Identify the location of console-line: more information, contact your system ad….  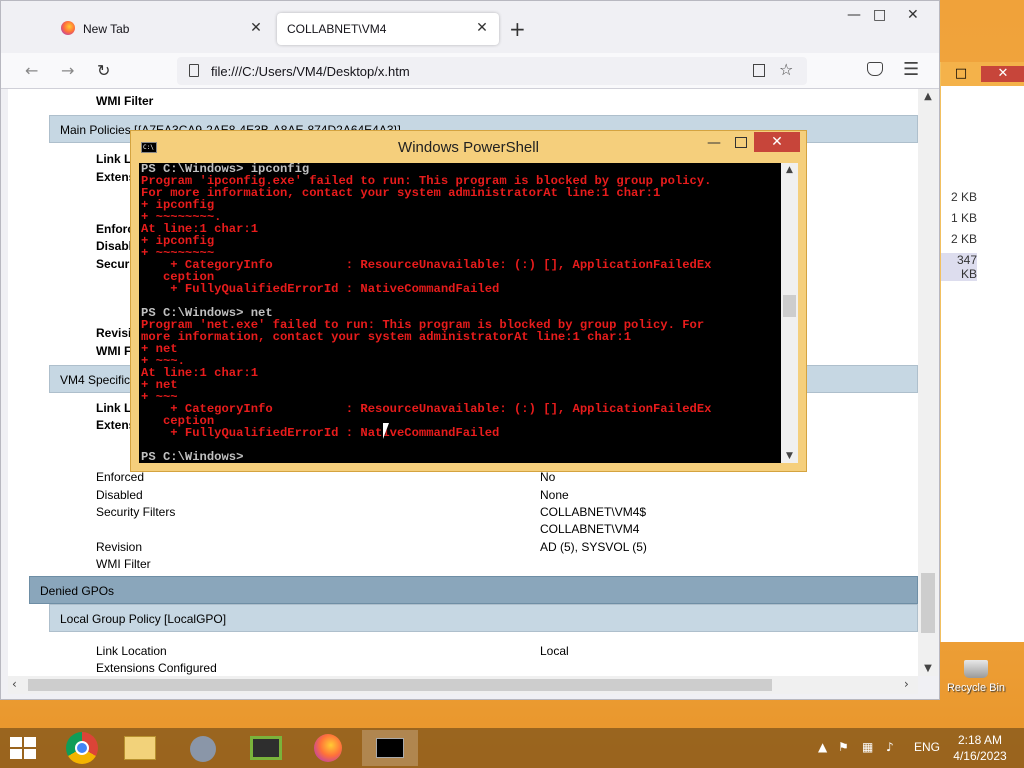
(386, 337).